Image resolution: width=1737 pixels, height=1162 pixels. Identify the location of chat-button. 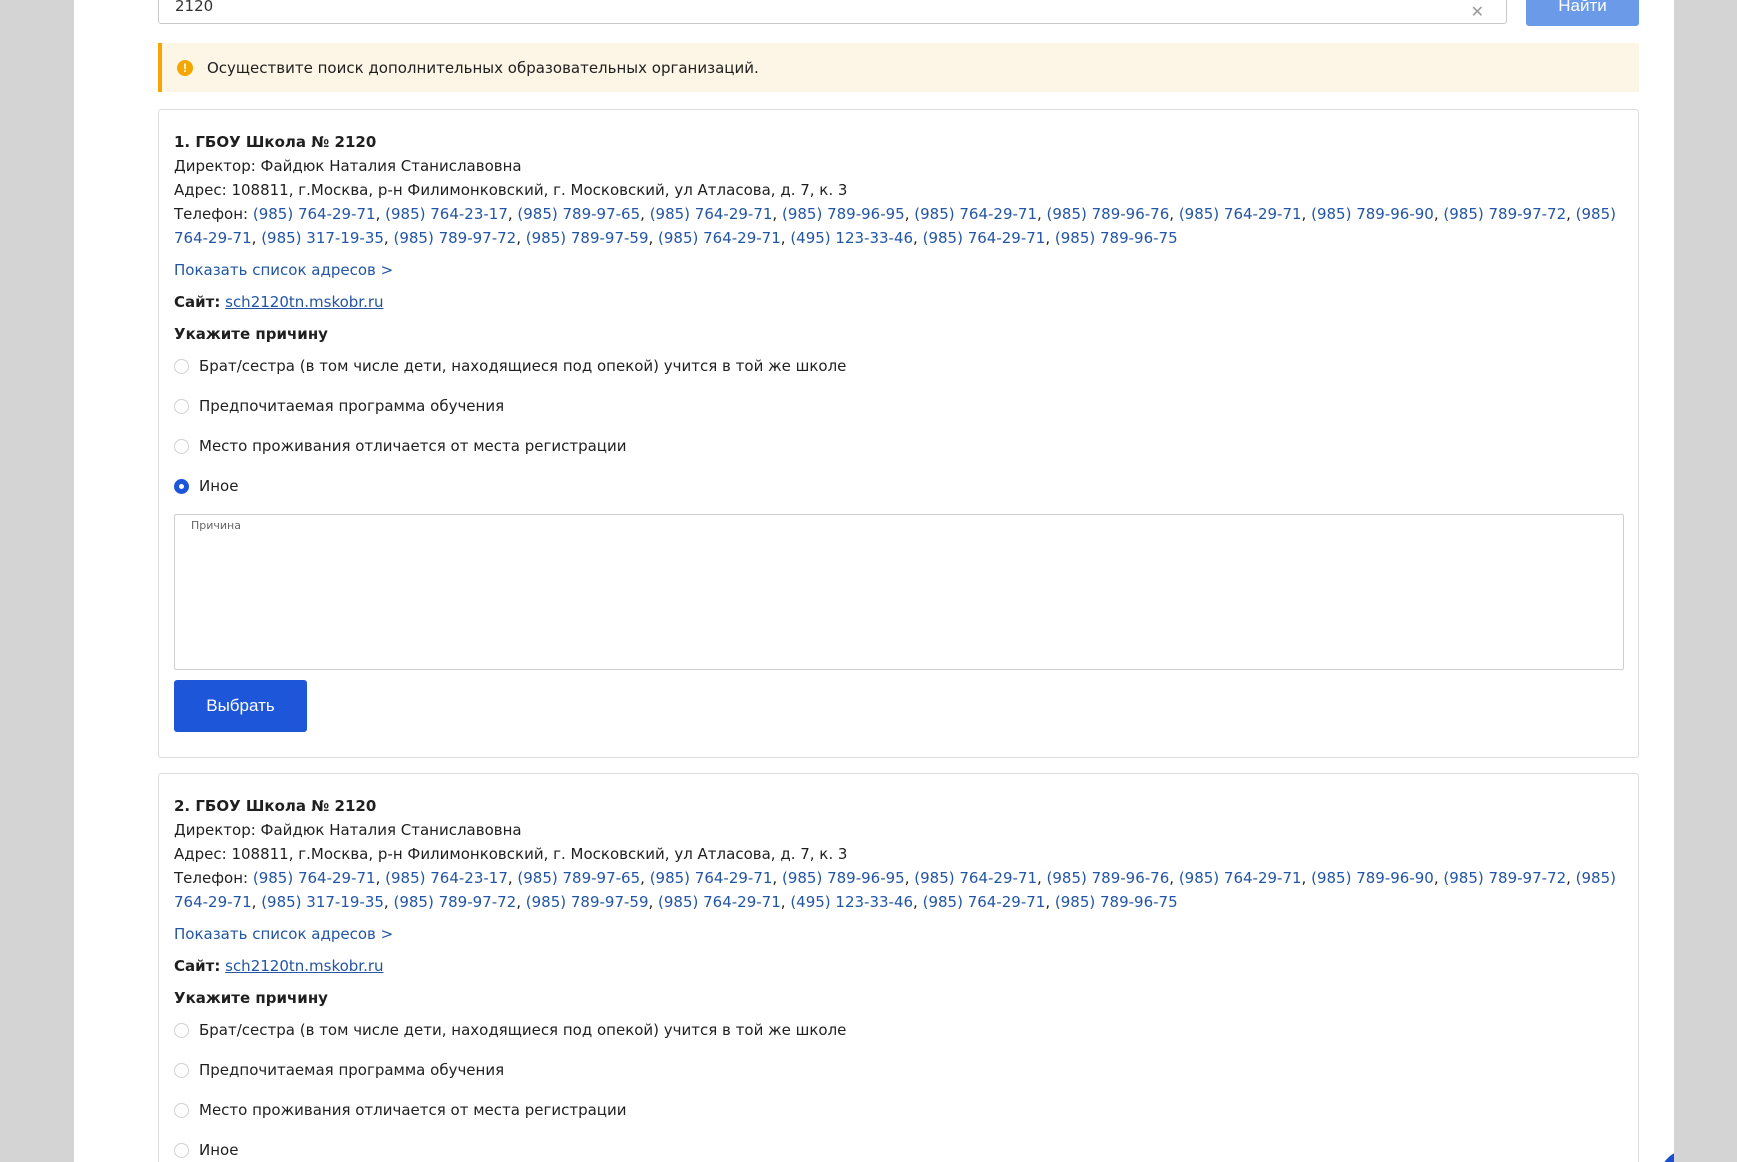
(1665, 1154).